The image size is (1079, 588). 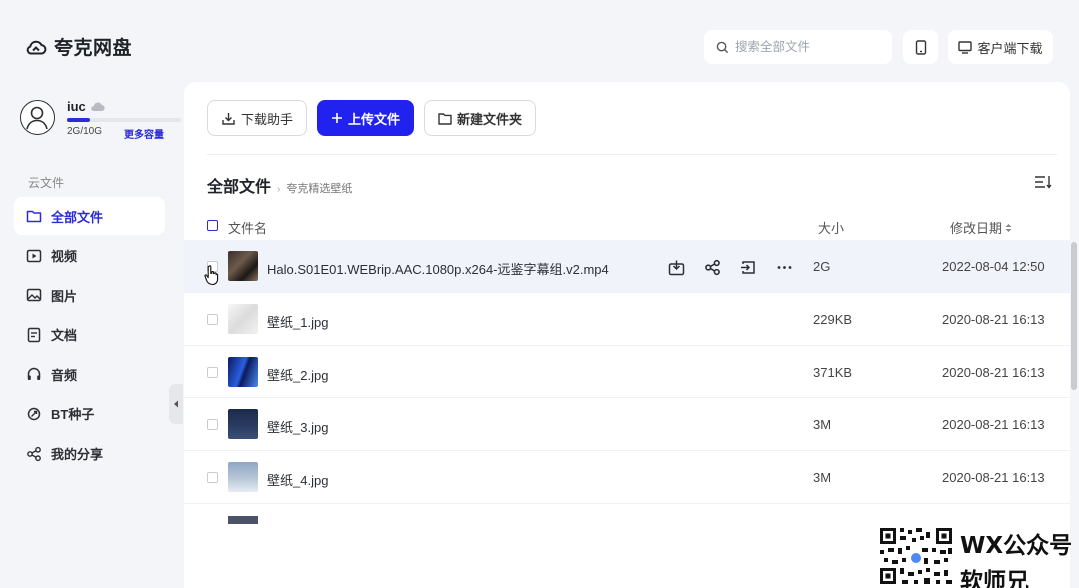 I want to click on search-box, so click(x=798, y=47).